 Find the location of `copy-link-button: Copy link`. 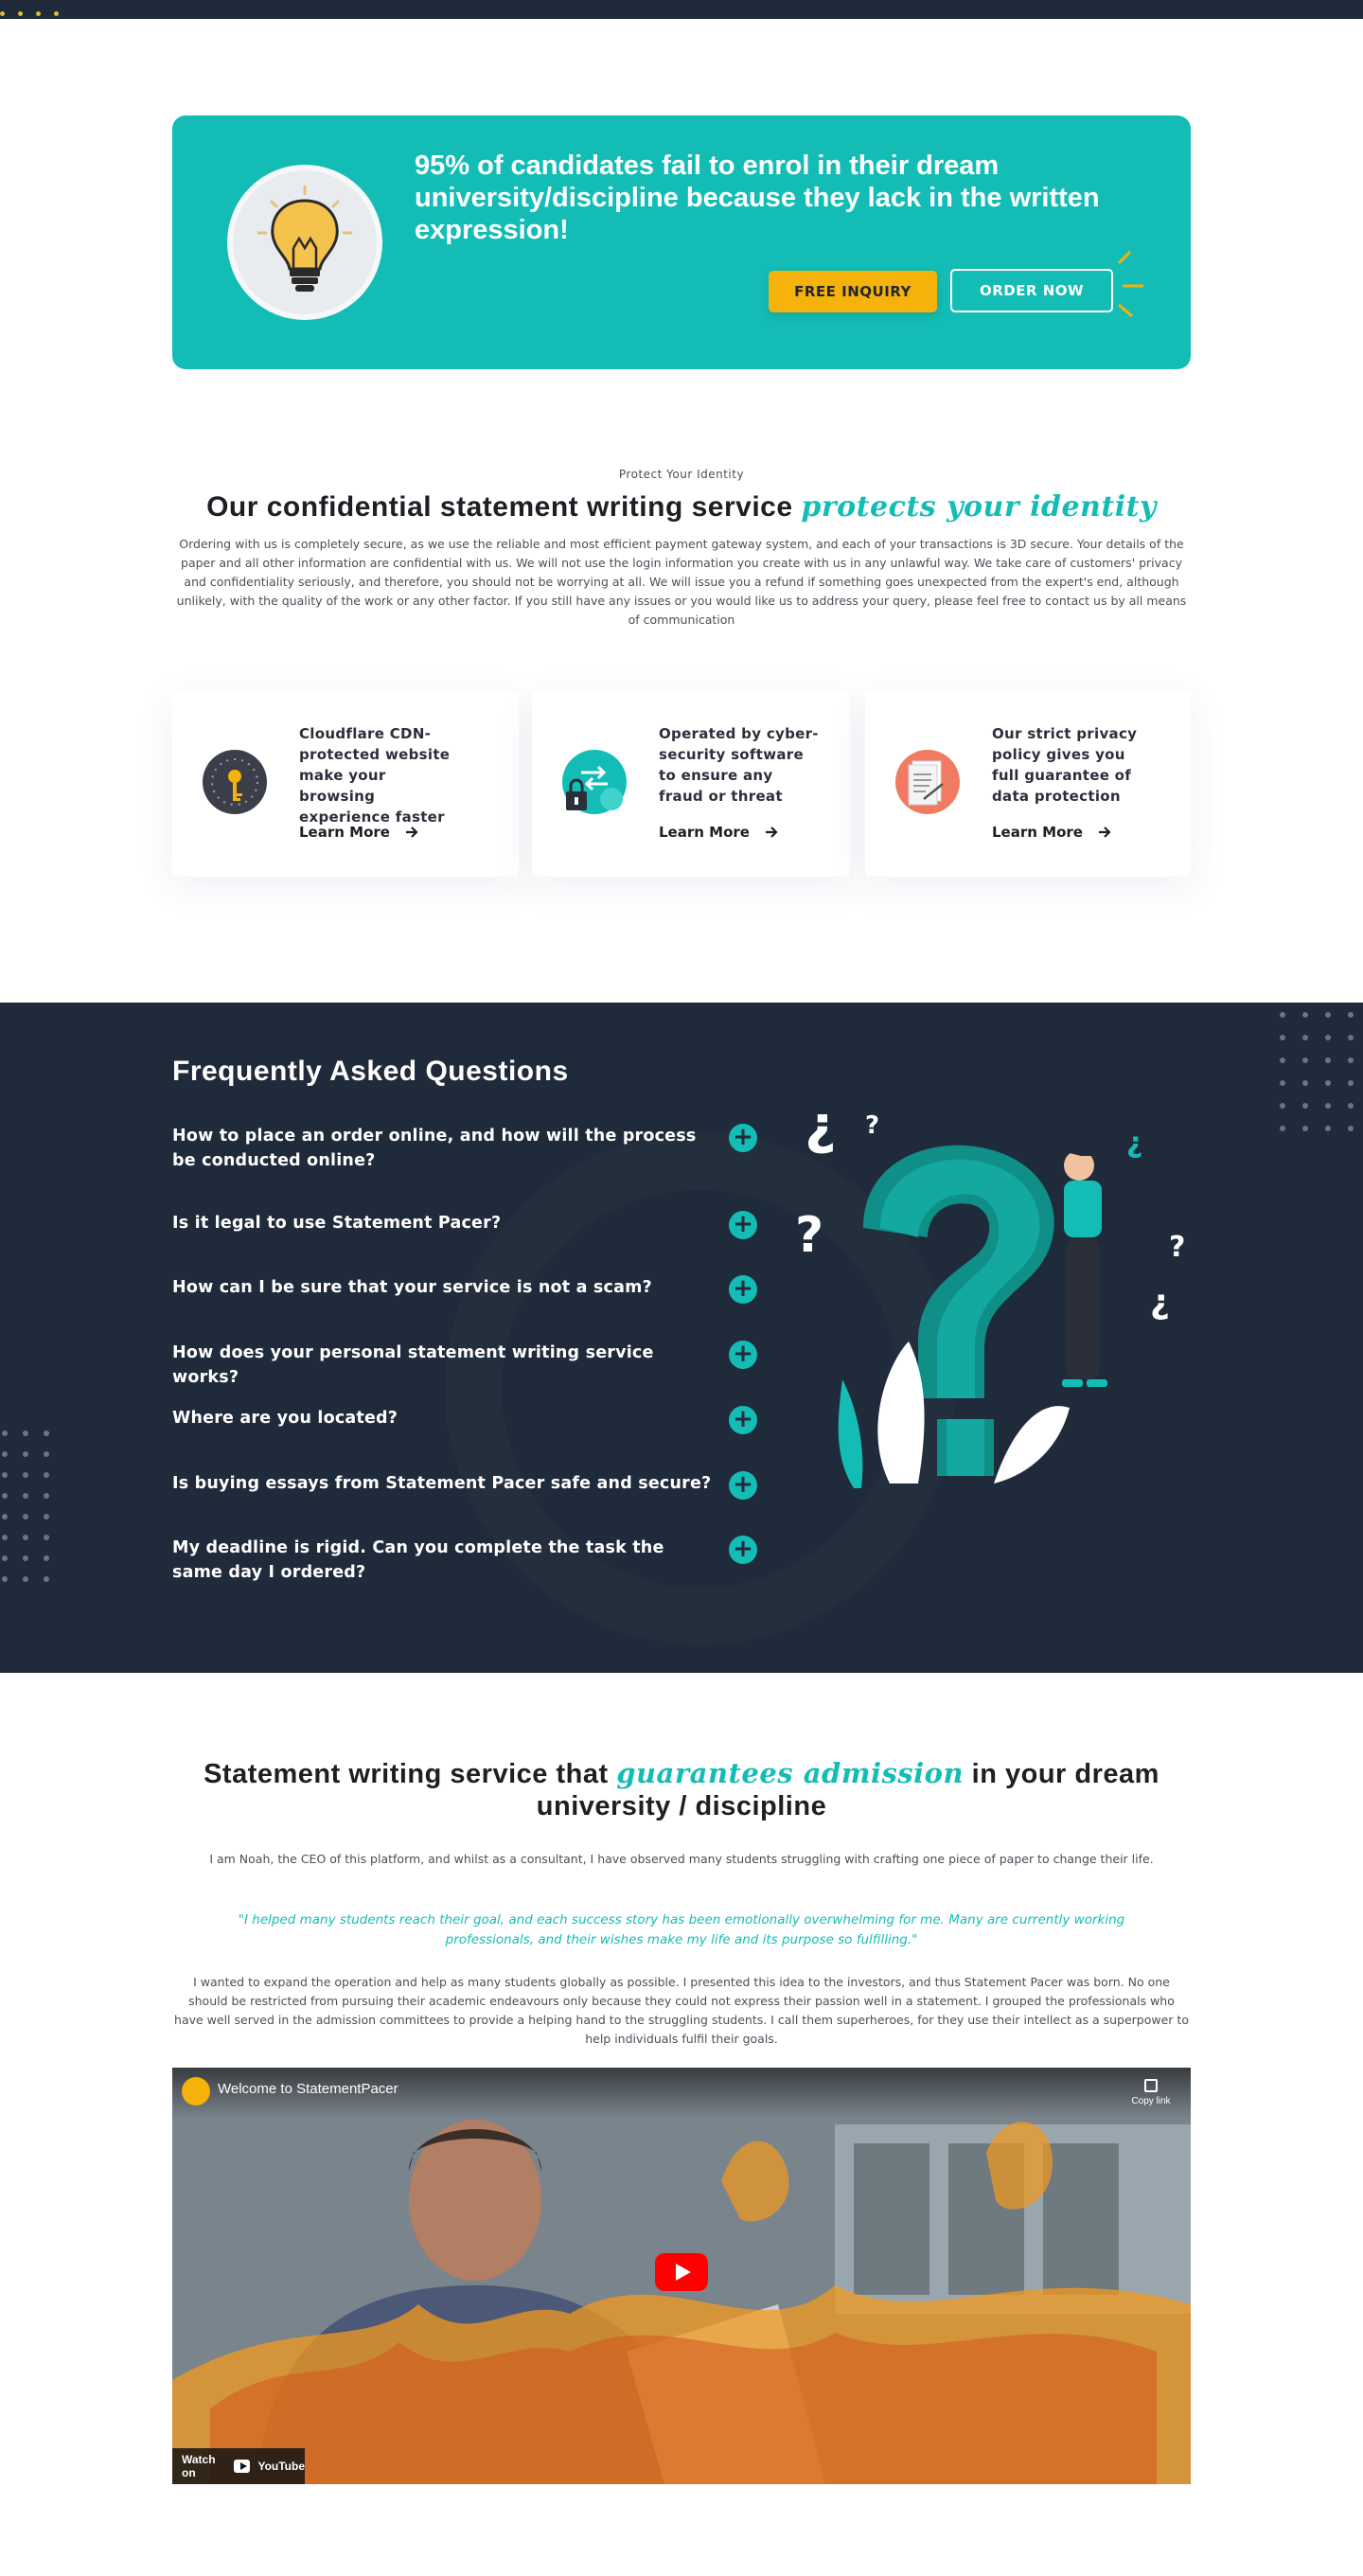

copy-link-button: Copy link is located at coordinates (1150, 2092).